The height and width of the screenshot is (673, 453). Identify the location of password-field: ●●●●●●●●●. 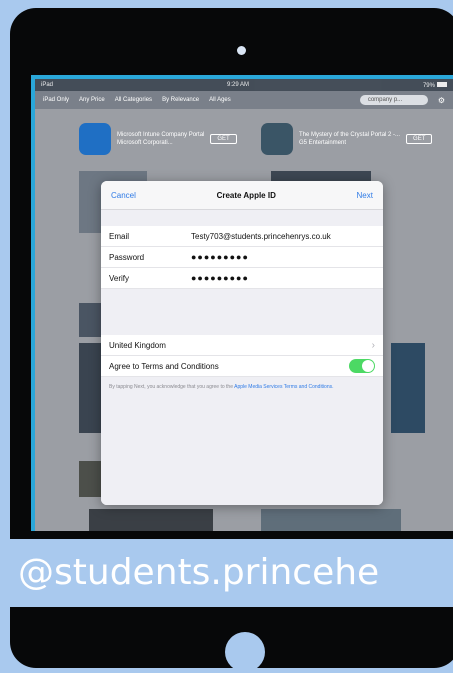
(283, 257).